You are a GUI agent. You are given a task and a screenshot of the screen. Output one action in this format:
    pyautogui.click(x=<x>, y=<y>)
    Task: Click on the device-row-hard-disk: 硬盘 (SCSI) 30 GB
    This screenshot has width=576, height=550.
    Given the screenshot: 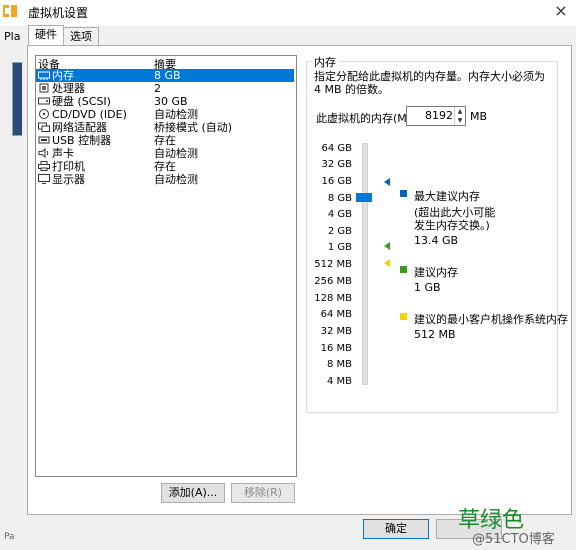 What is the action you would take?
    pyautogui.click(x=165, y=101)
    